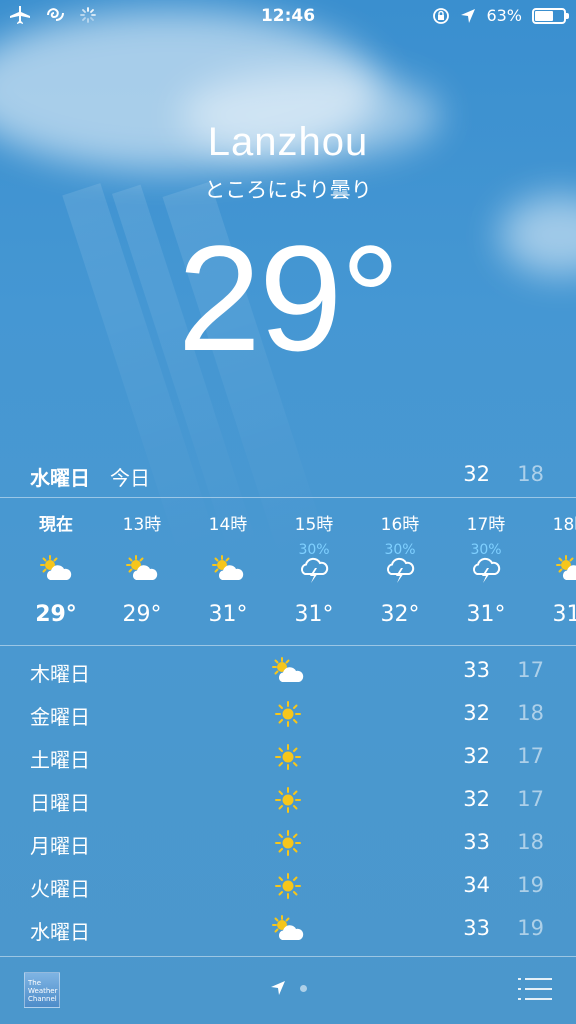 The width and height of the screenshot is (576, 1024). I want to click on day-name: 日曜日, so click(60, 803).